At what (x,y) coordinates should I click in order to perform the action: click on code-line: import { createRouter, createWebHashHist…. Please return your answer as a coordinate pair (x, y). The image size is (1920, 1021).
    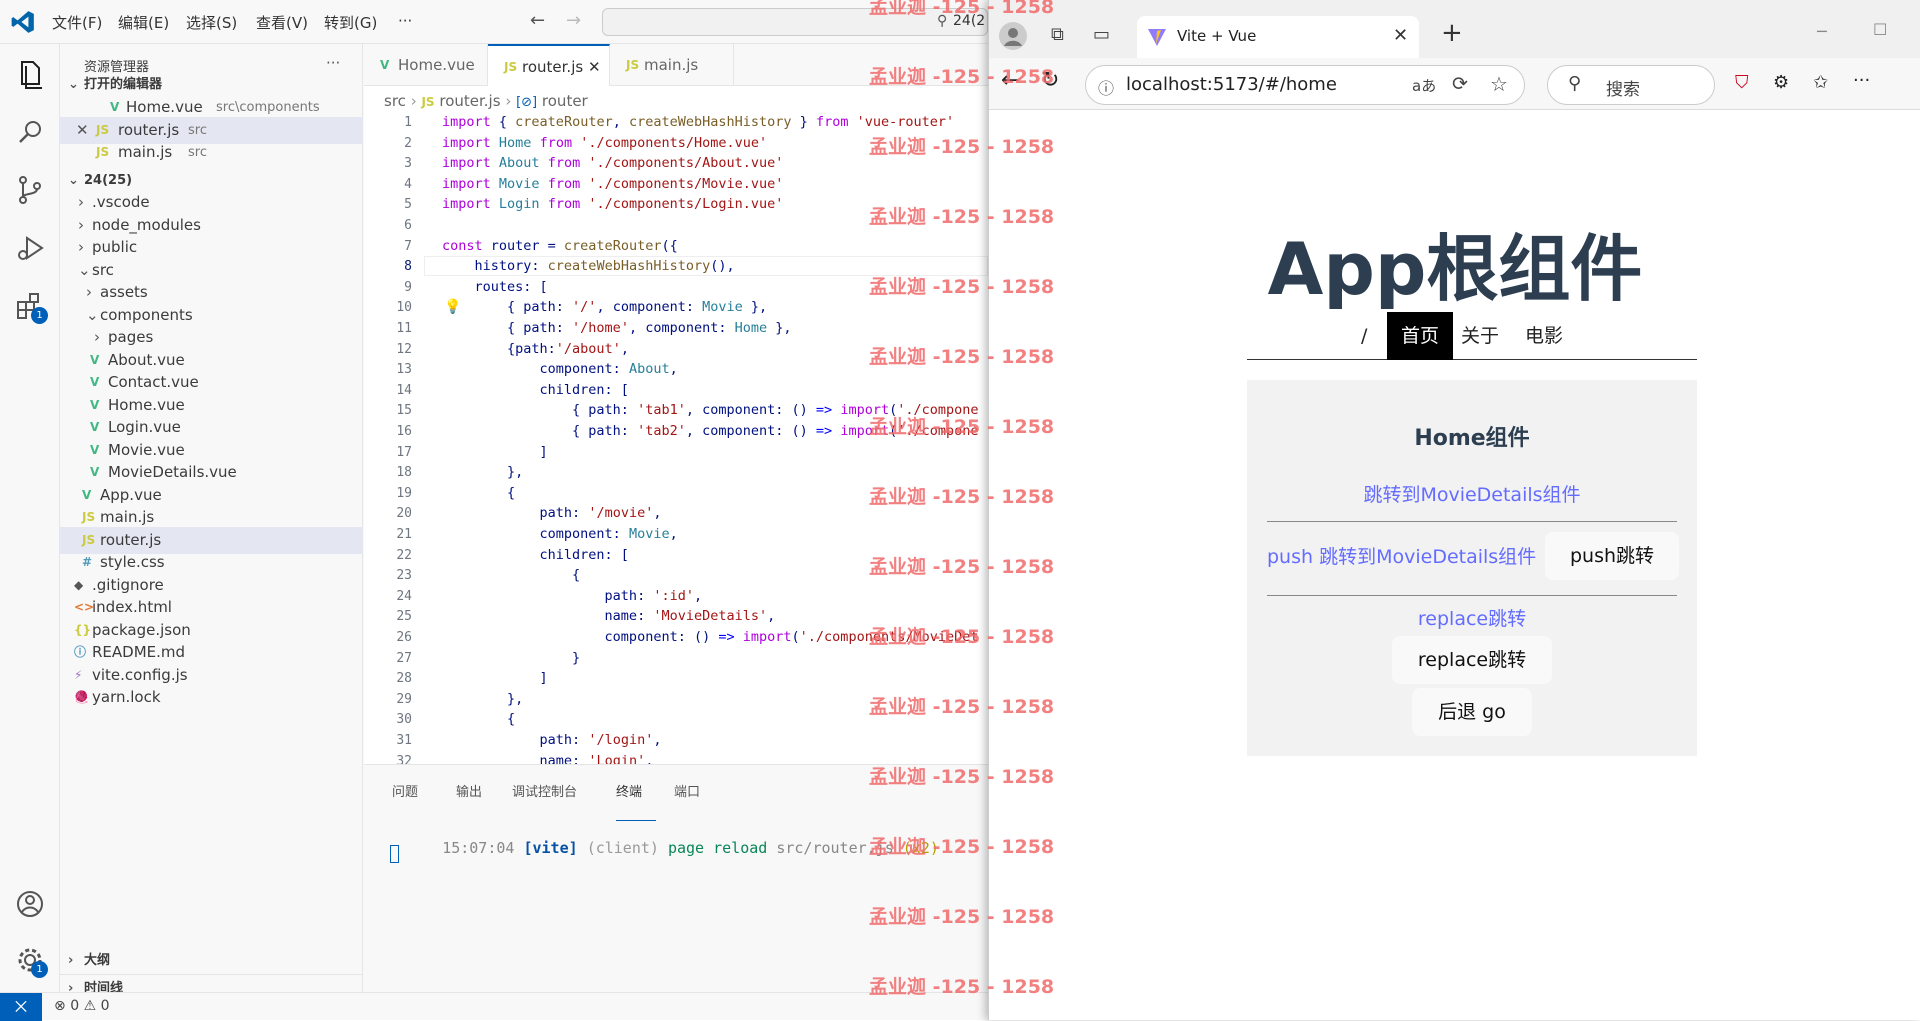
    Looking at the image, I should click on (698, 122).